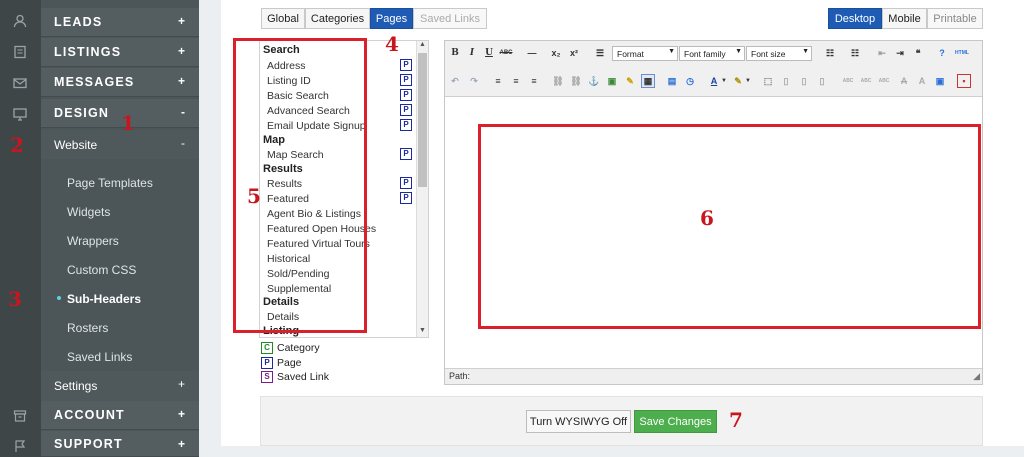  I want to click on horizontal-rule-icon: —, so click(532, 53).